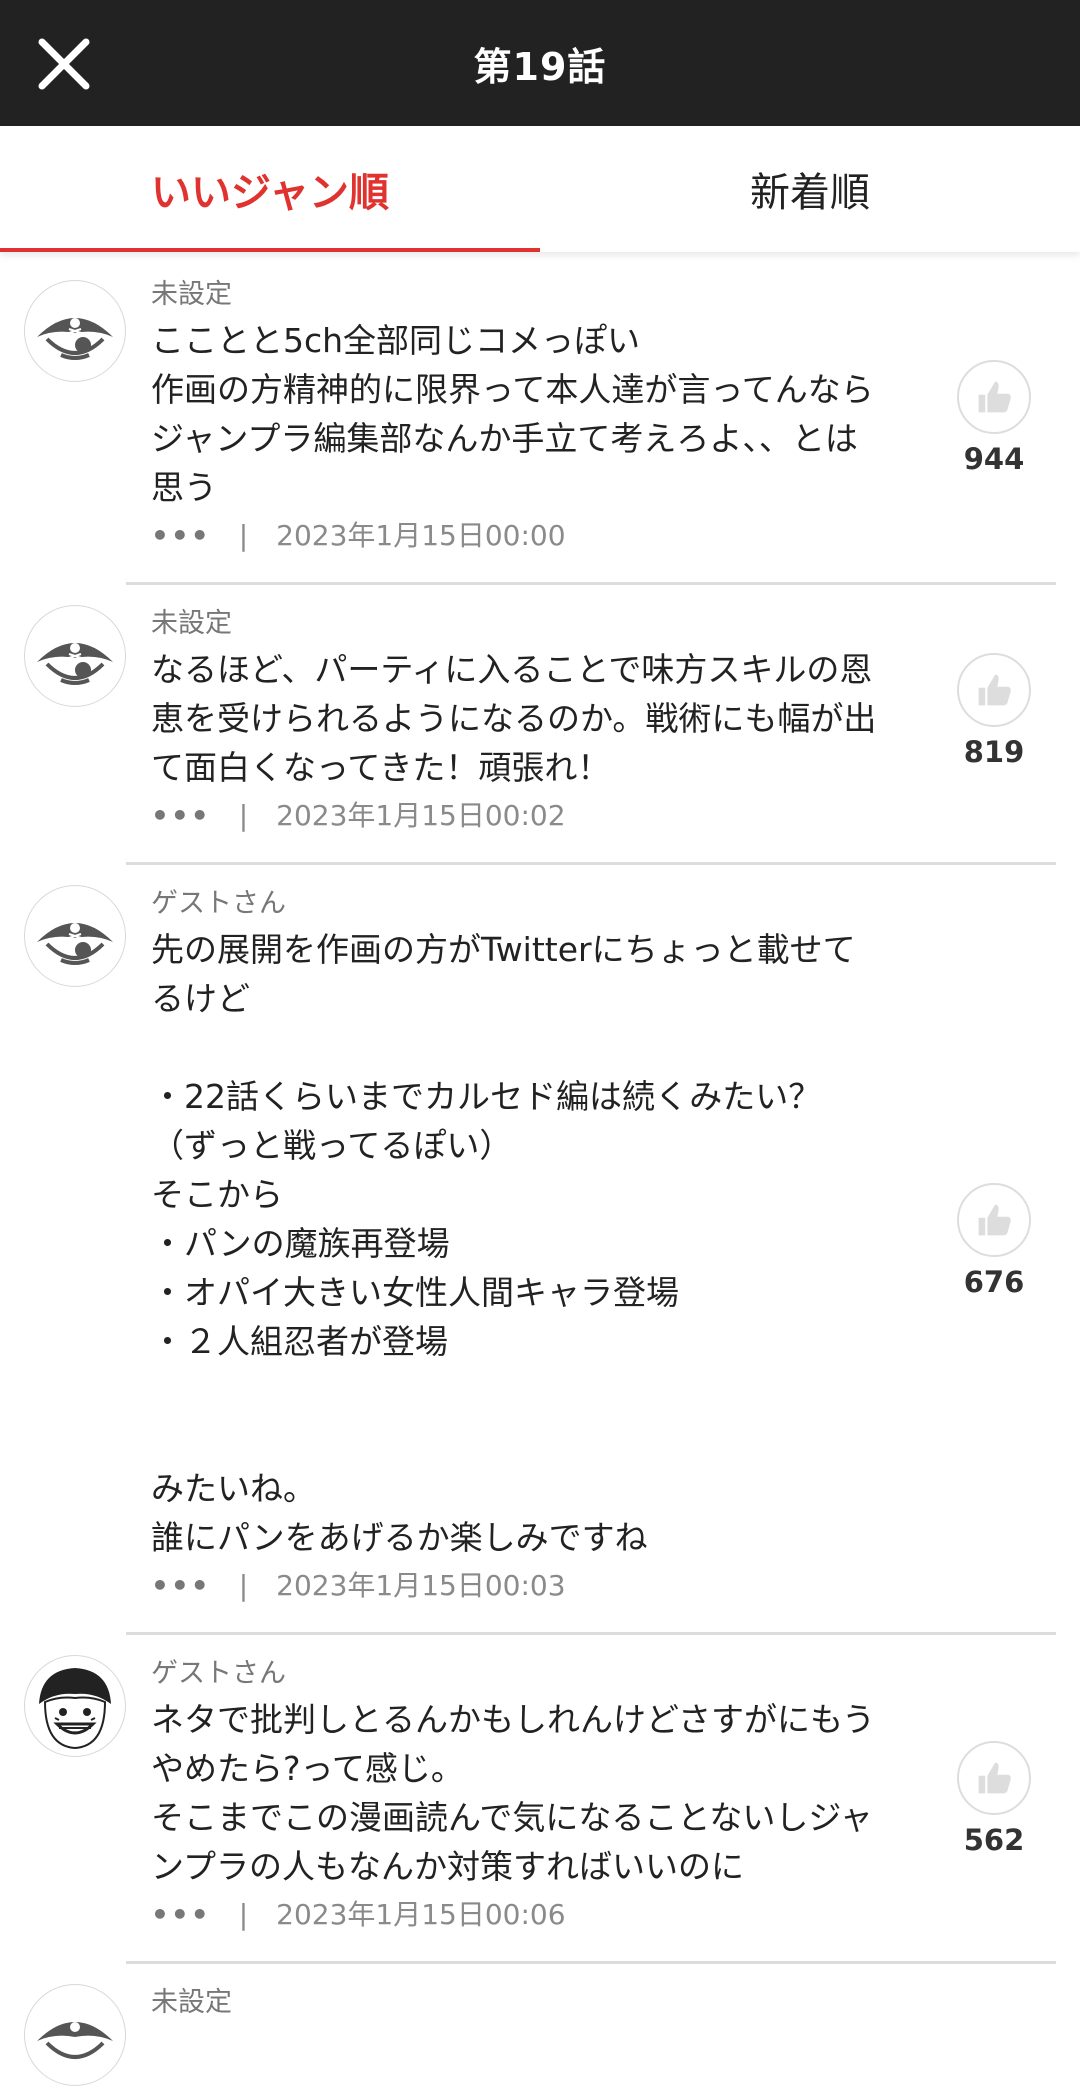  Describe the element at coordinates (270, 189) in the screenshot. I see `tab-popular: いいジャン順` at that location.